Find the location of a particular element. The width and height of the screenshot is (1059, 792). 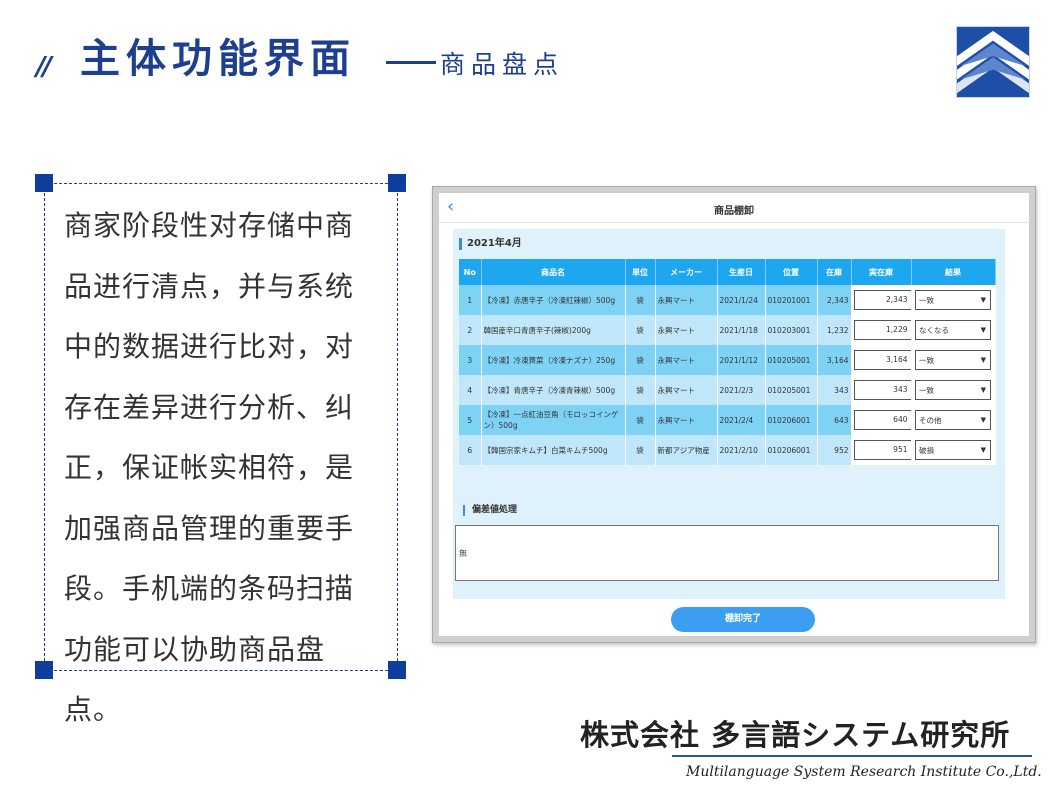

actual-stock-input: 2,343 is located at coordinates (882, 300).